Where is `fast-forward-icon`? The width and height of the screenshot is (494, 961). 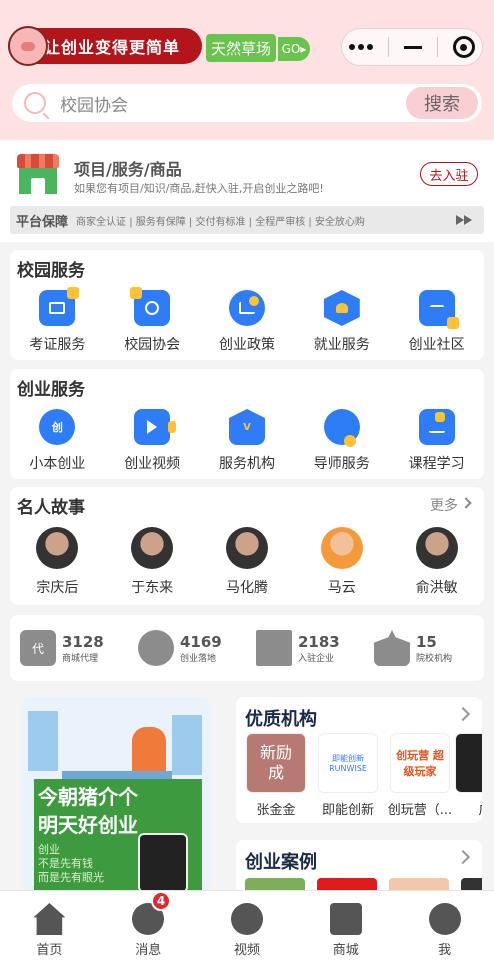
fast-forward-icon is located at coordinates (464, 220).